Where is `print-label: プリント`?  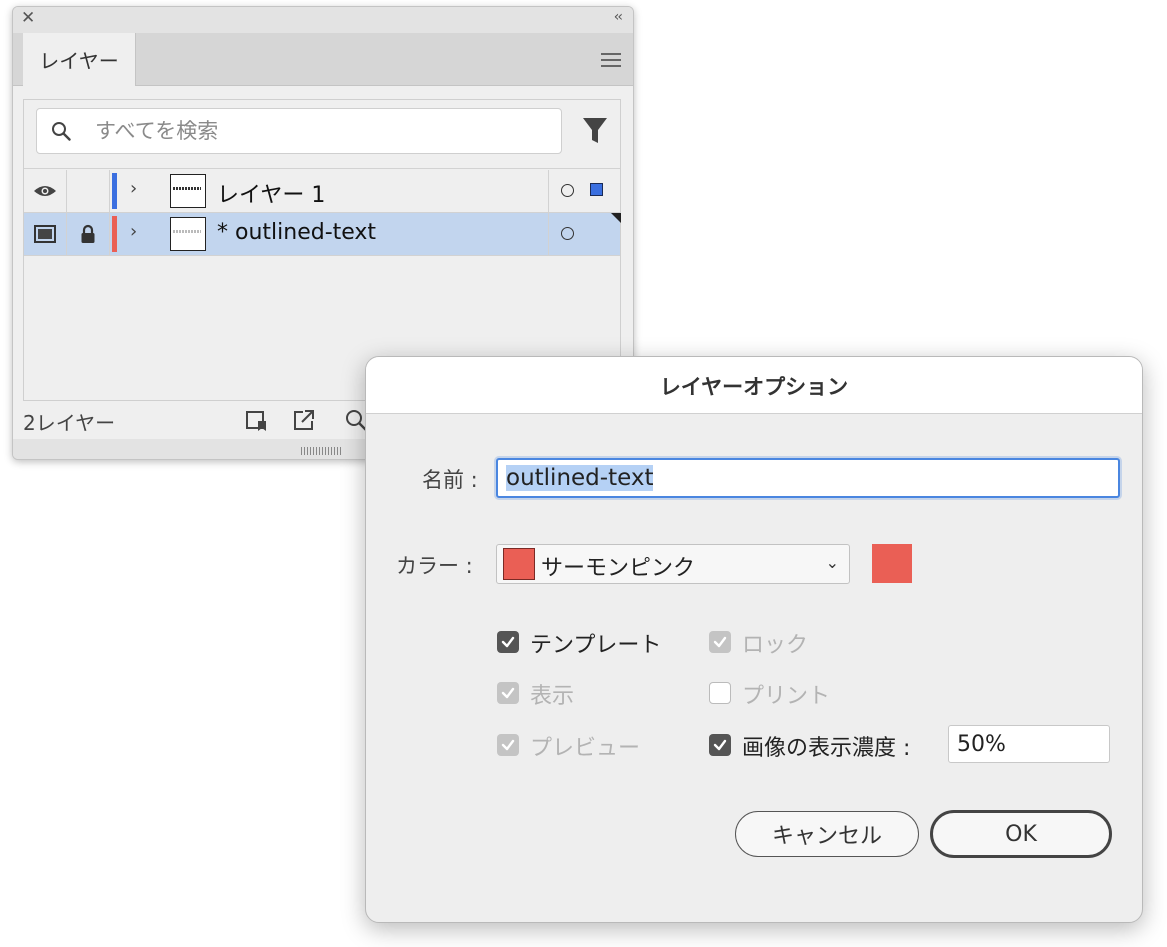
print-label: プリント is located at coordinates (786, 696).